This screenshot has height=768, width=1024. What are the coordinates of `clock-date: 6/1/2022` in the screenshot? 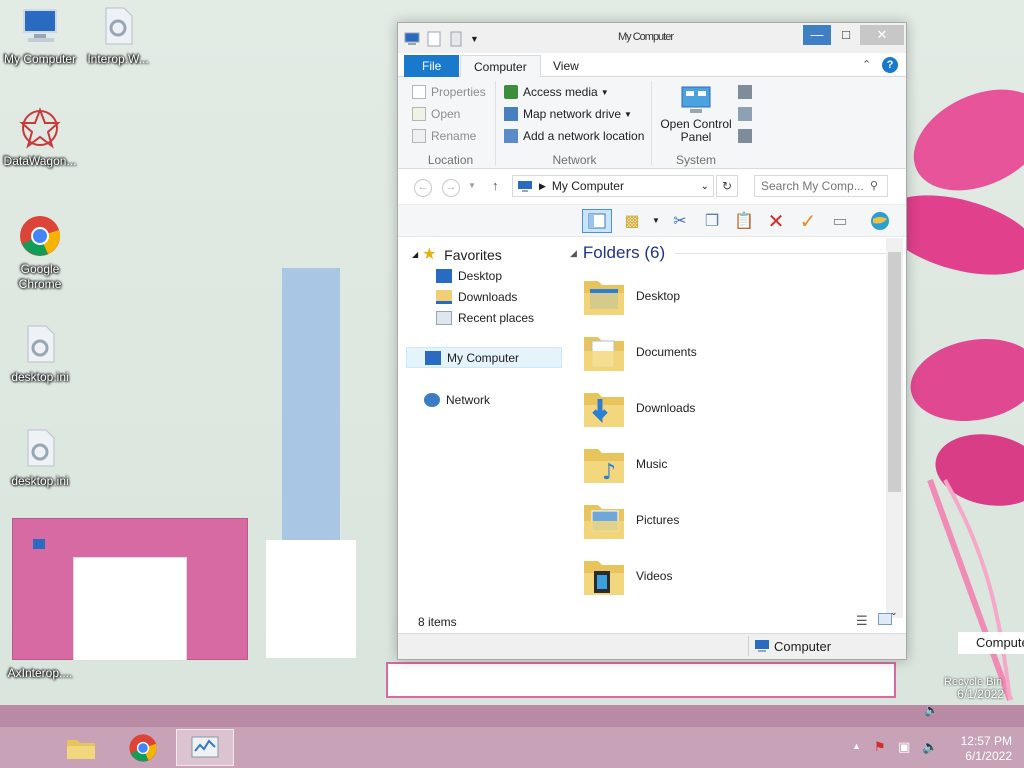 It's located at (988, 756).